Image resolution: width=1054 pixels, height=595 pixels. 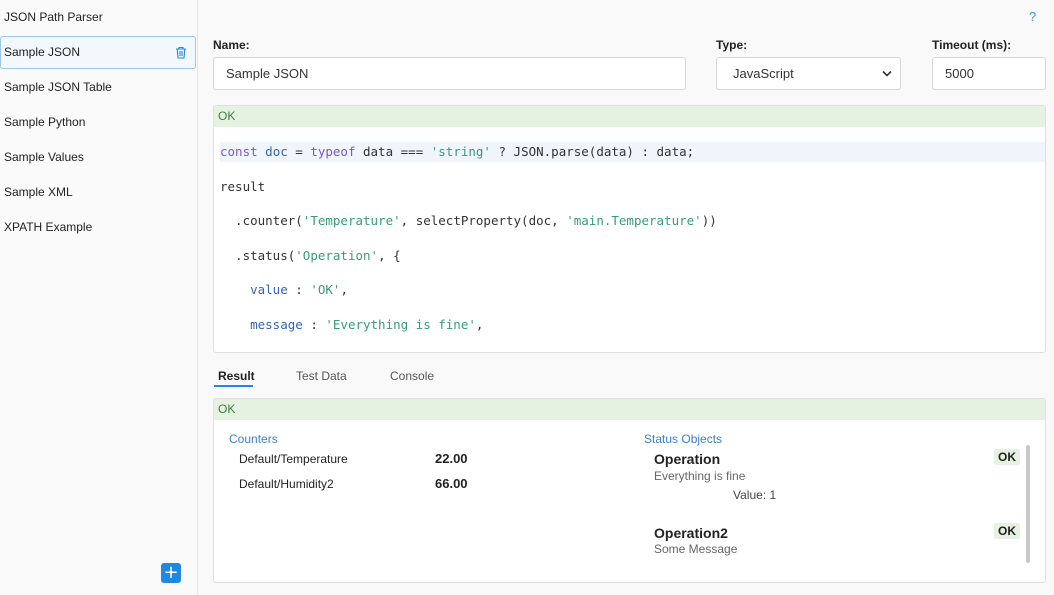 What do you see at coordinates (773, 495) in the screenshot?
I see `status-data-value: 1` at bounding box center [773, 495].